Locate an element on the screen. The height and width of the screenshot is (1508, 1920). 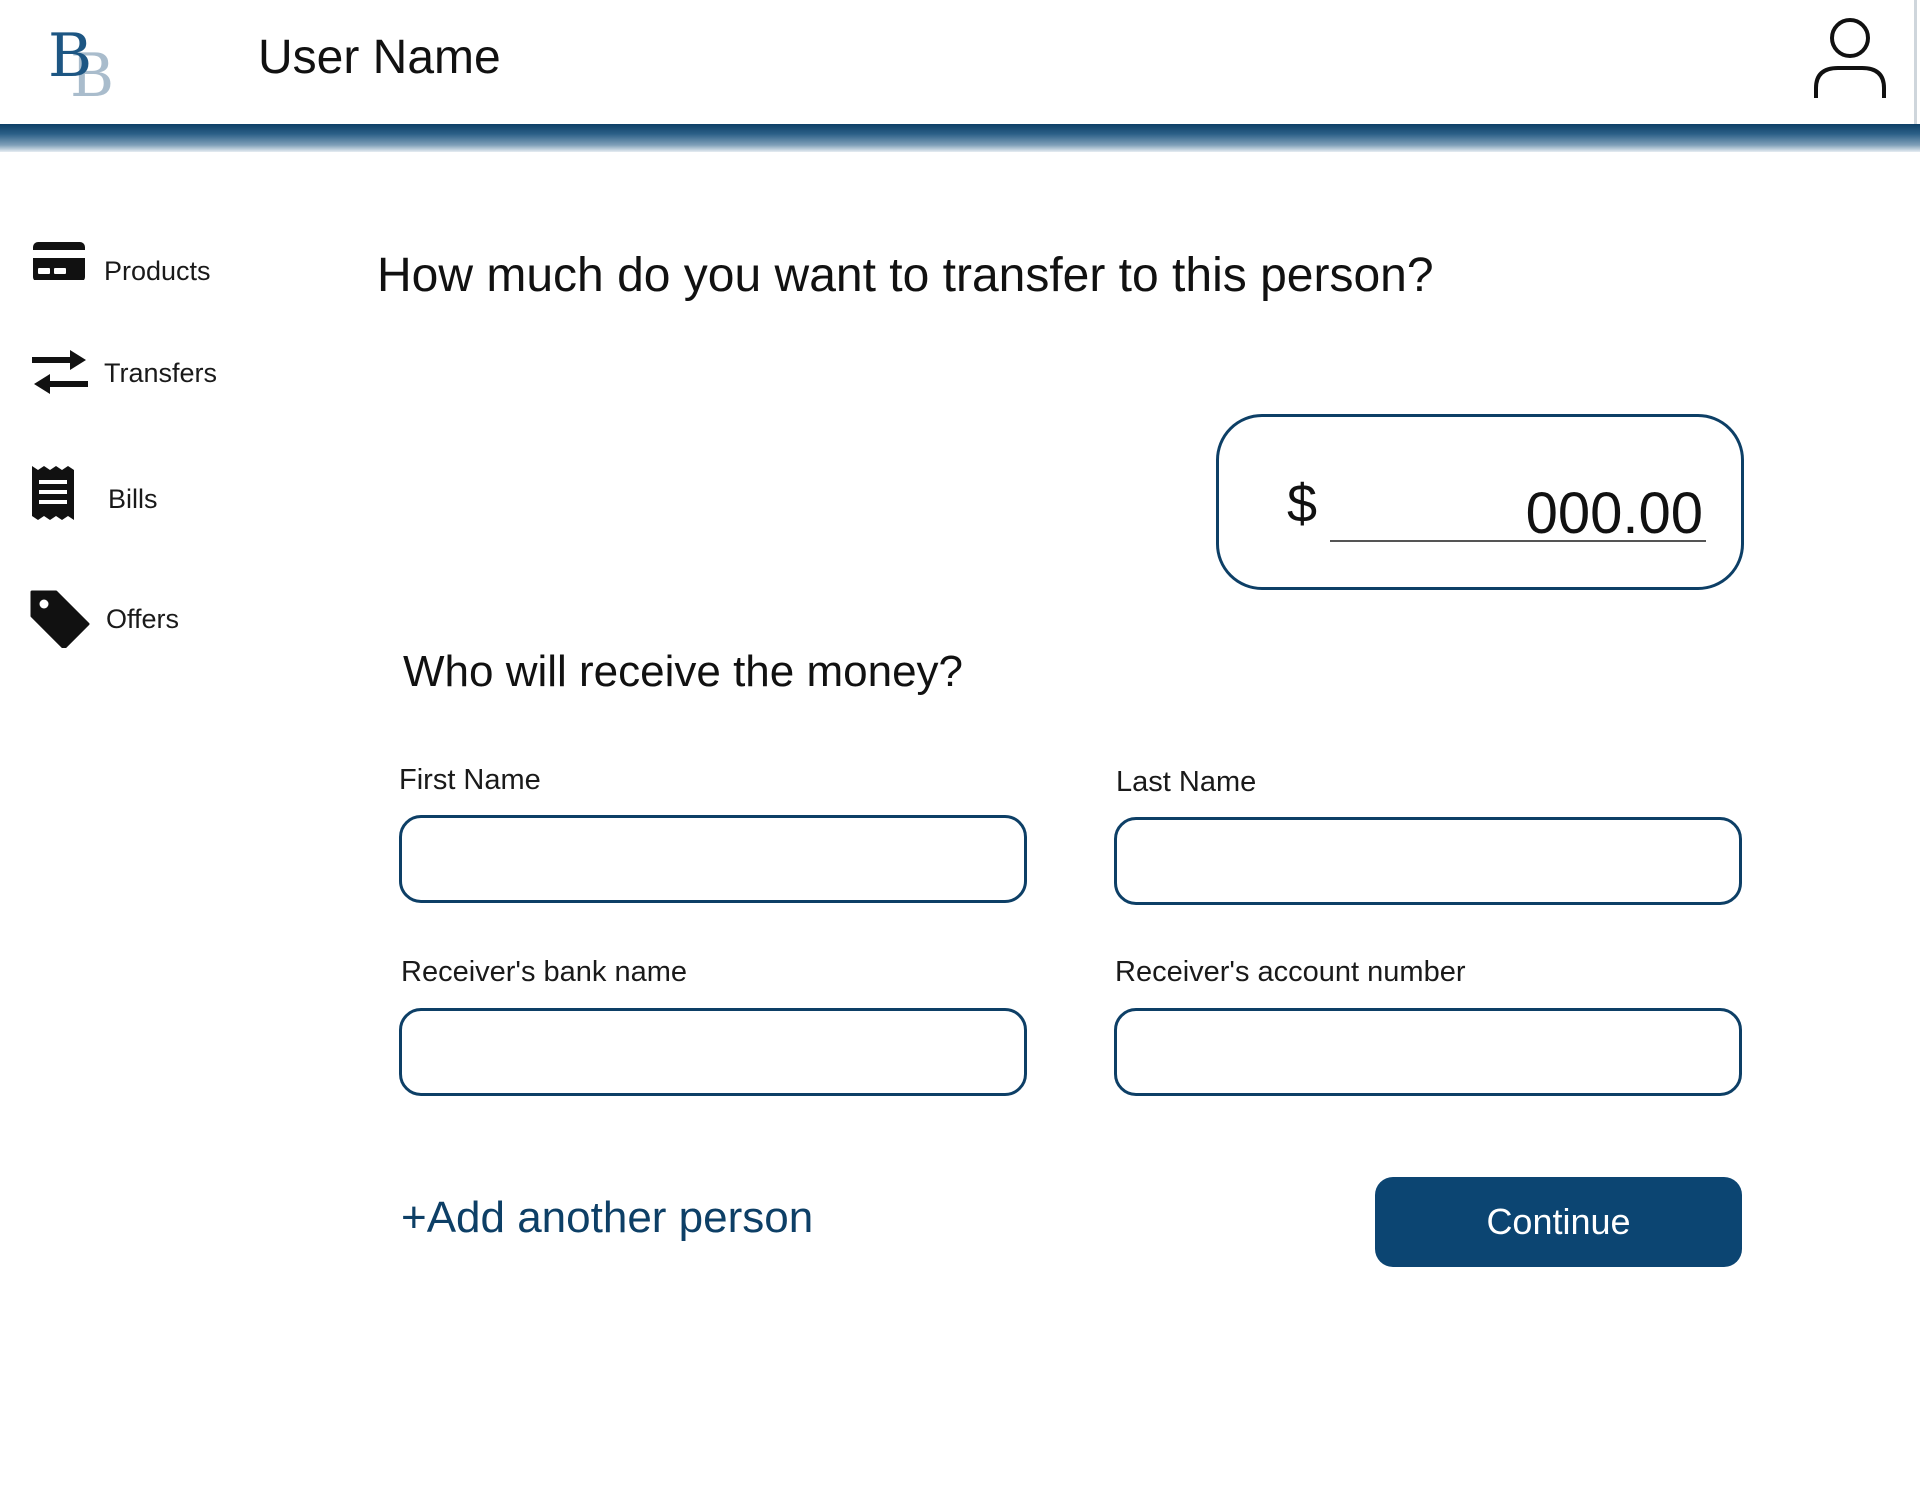
amount-underline is located at coordinates (1518, 541).